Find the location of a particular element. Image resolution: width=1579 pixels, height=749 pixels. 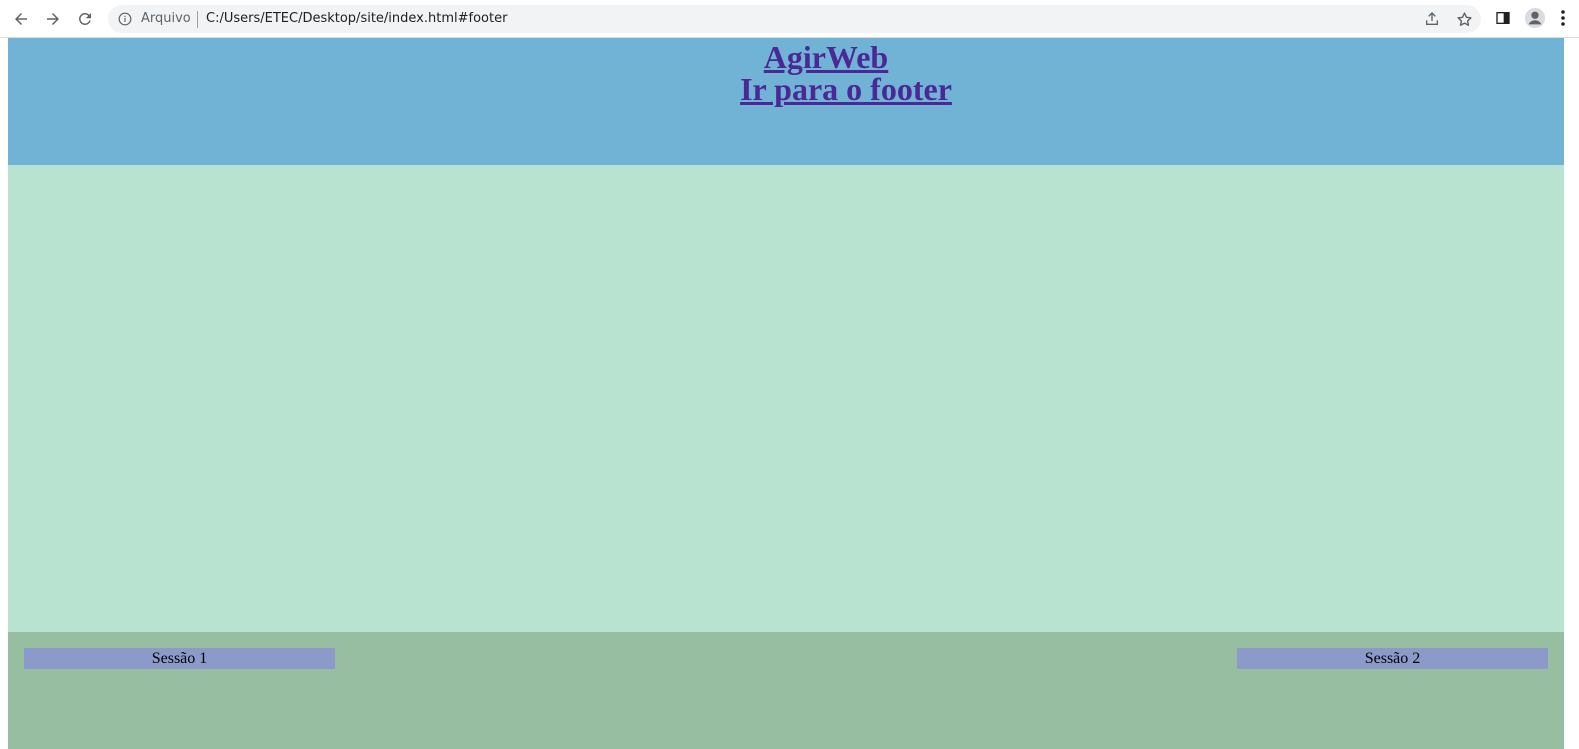

site-title-link: AgirWeb is located at coordinates (793, 57).